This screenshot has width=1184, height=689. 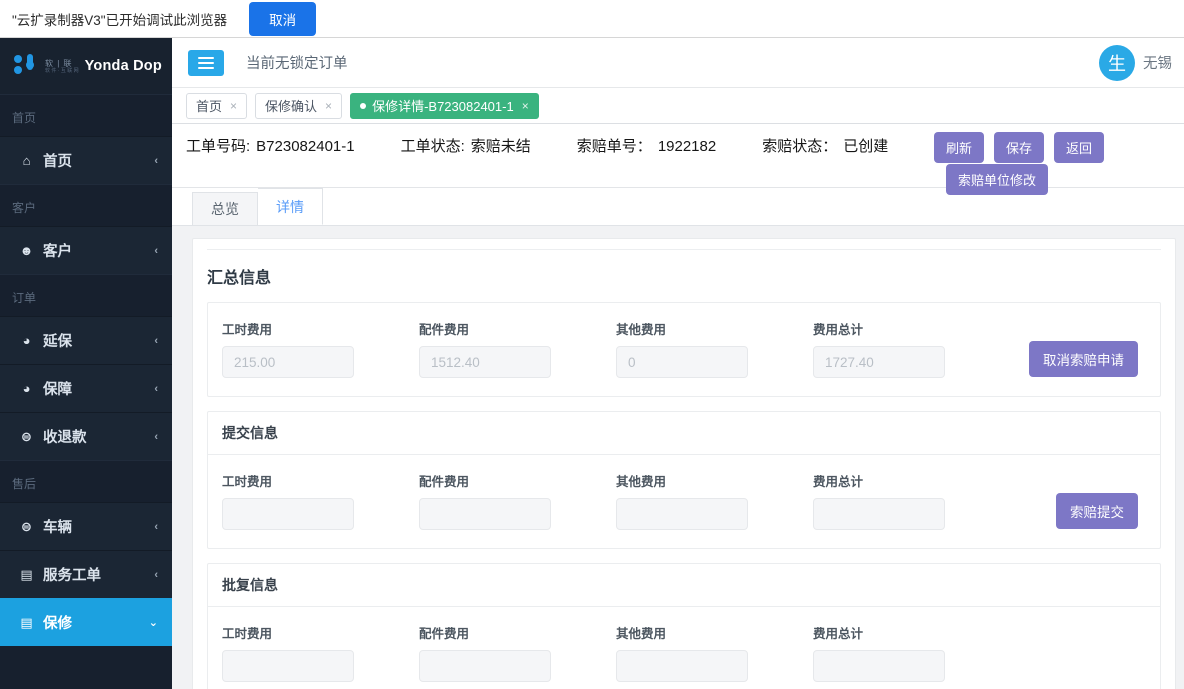 What do you see at coordinates (866, 146) in the screenshot?
I see `info-field-value: 已创建` at bounding box center [866, 146].